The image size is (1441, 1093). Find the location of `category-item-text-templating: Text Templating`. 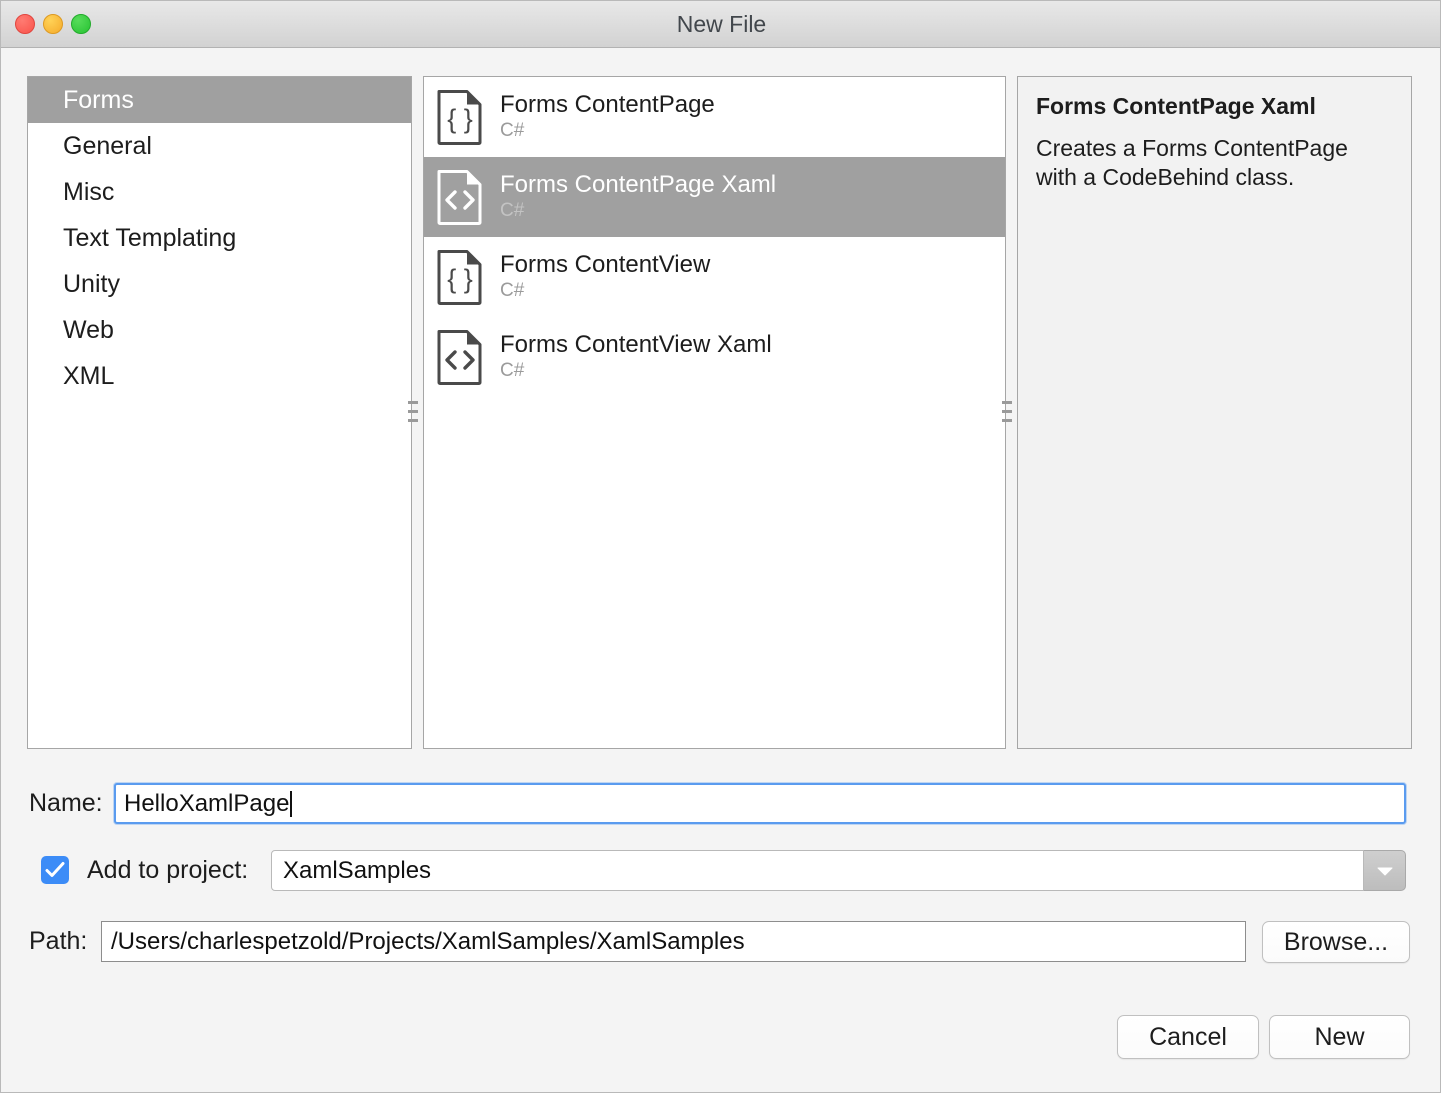

category-item-text-templating: Text Templating is located at coordinates (219, 238).